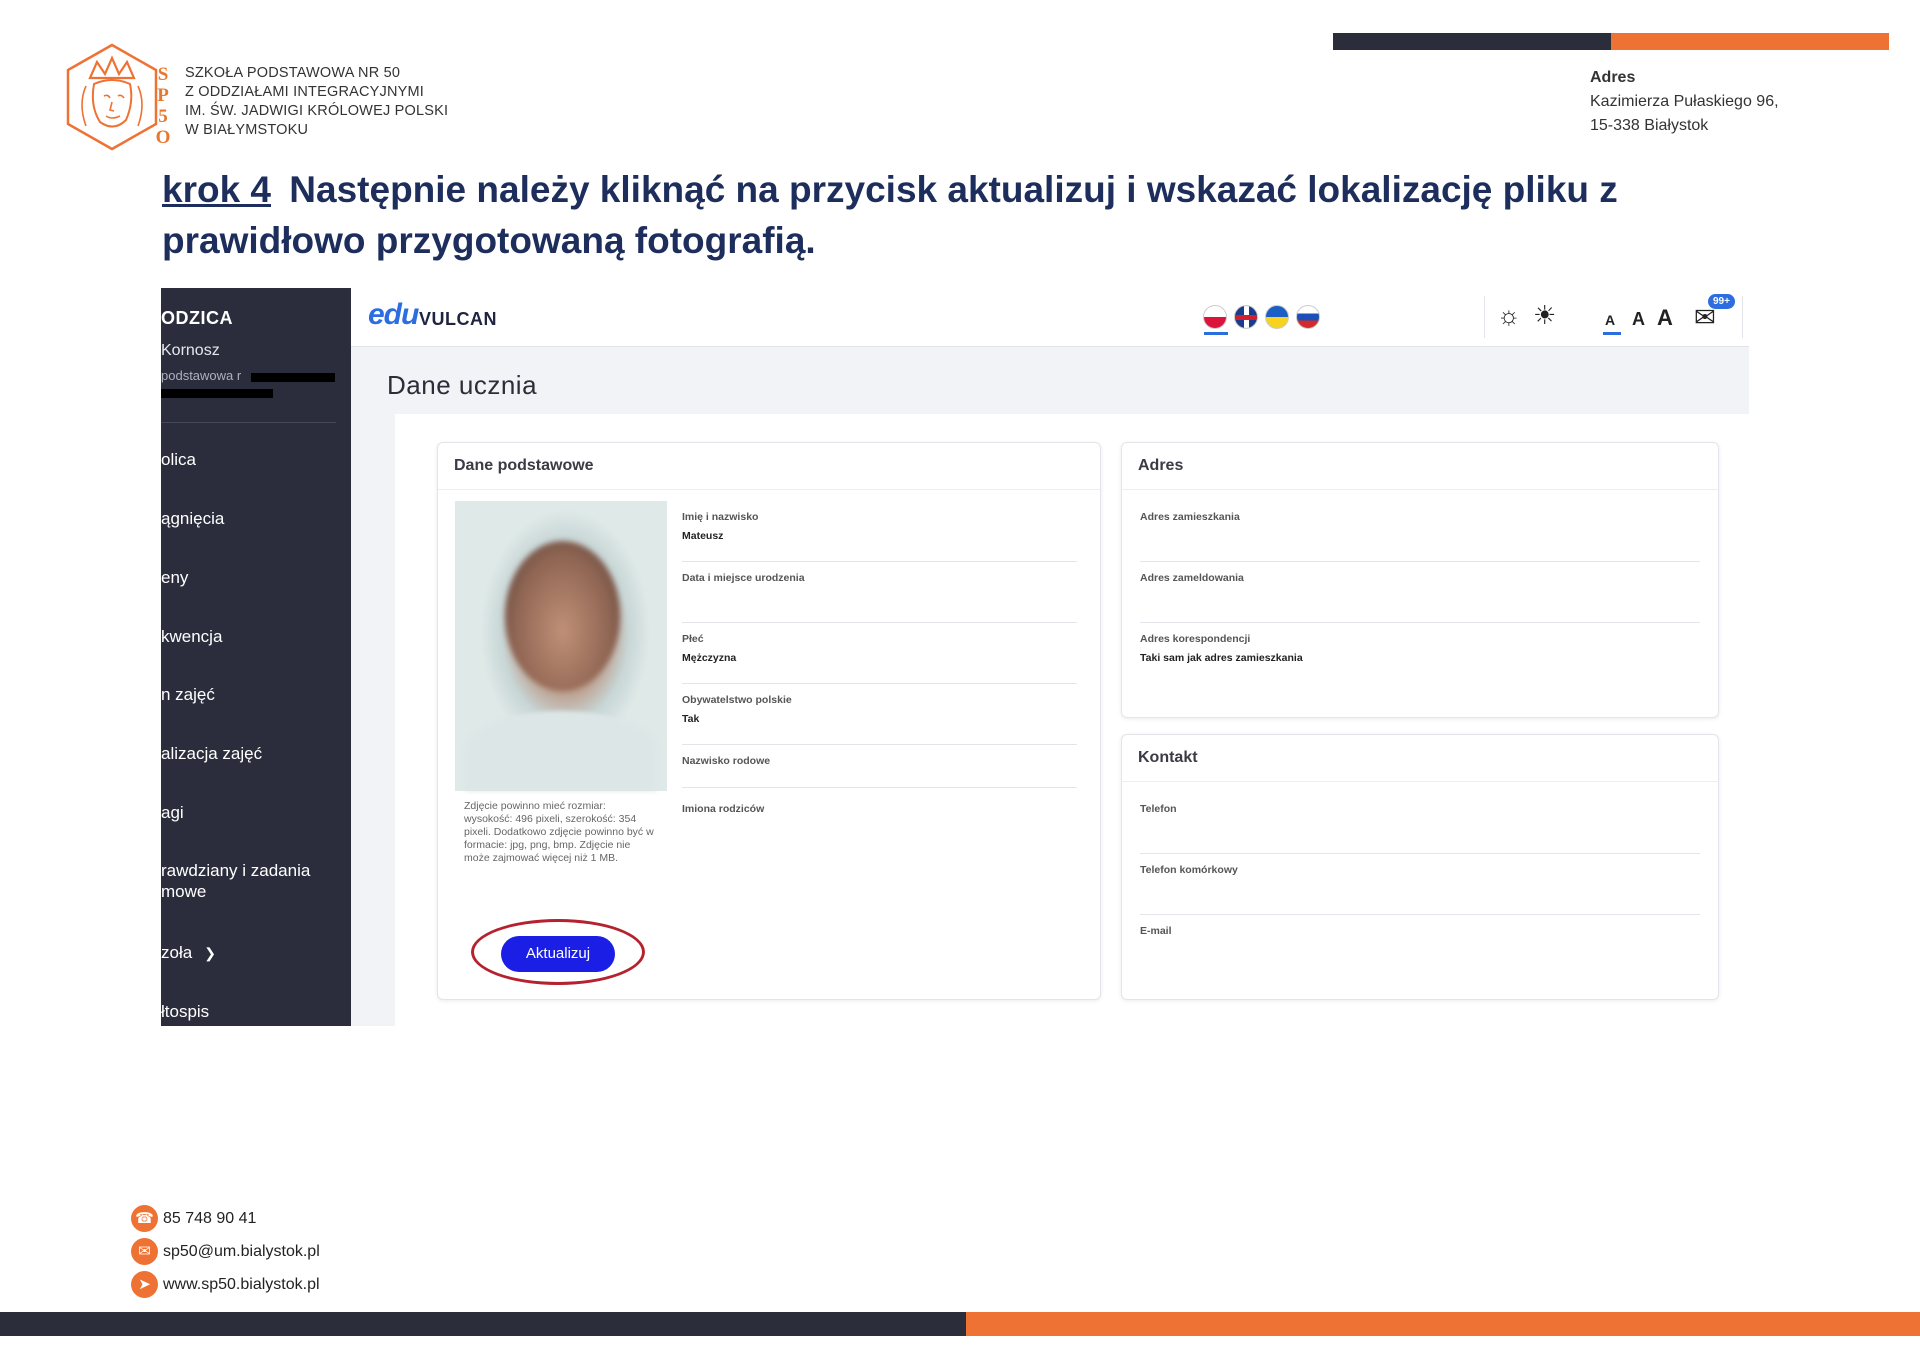 The width and height of the screenshot is (1920, 1358). What do you see at coordinates (1277, 317) in the screenshot?
I see `flag-ua-icon` at bounding box center [1277, 317].